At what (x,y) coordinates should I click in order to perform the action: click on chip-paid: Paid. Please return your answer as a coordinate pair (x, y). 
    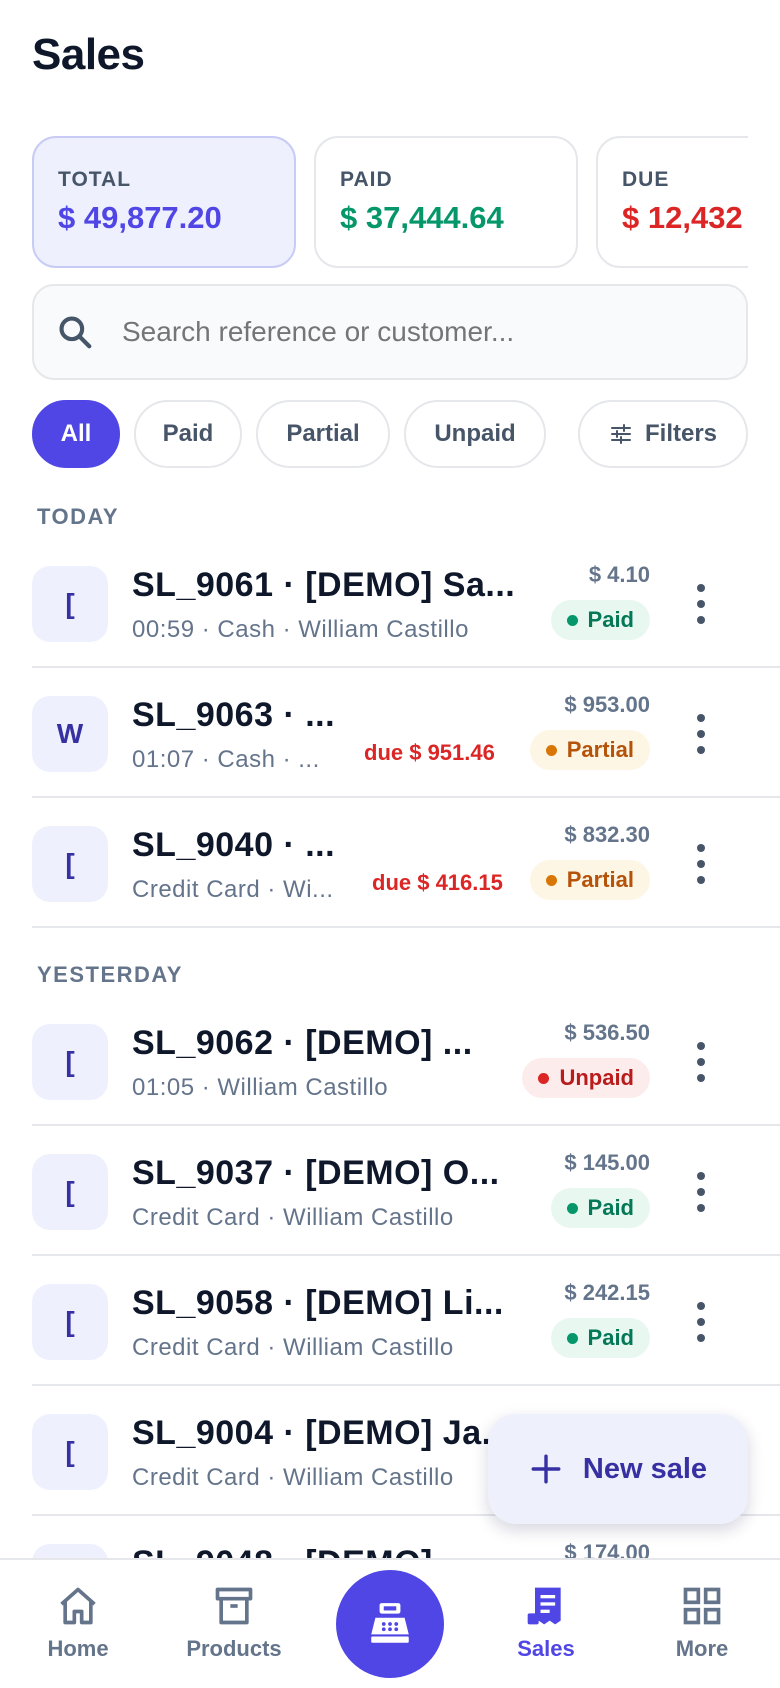
    Looking at the image, I should click on (188, 434).